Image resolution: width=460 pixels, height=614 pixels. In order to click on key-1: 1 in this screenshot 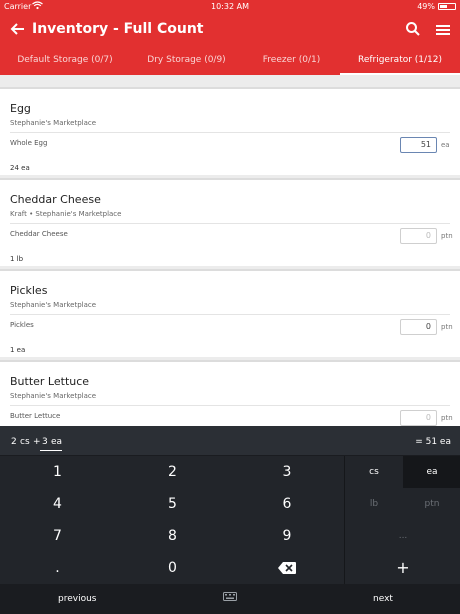, I will do `click(57, 472)`.